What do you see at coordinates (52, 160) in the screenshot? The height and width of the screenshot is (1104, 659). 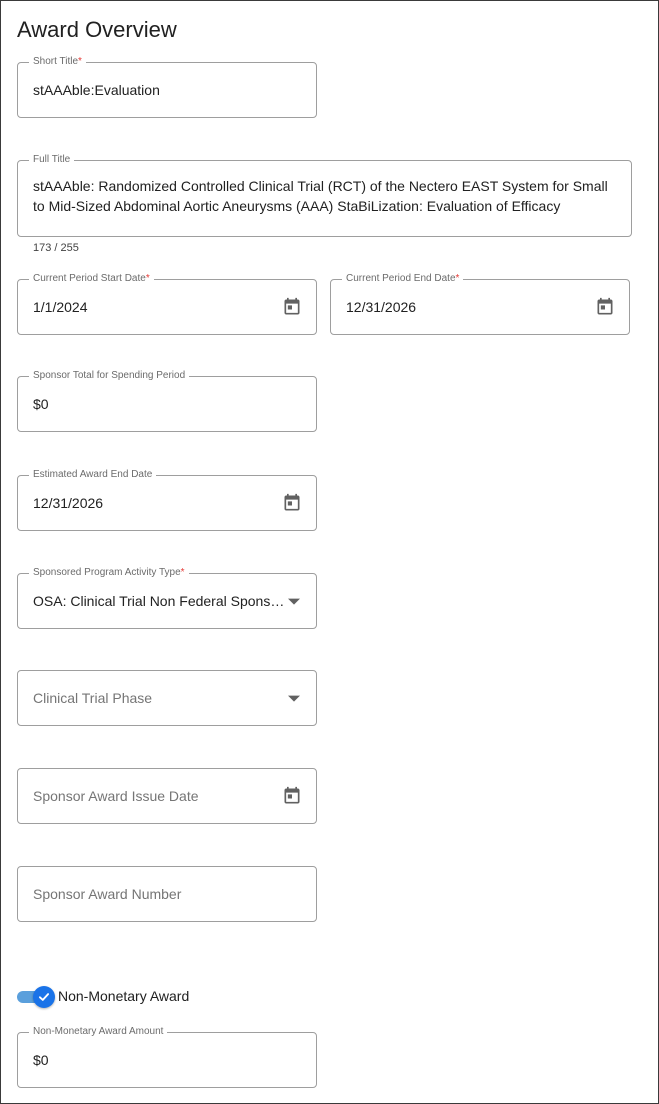 I see `full-title-label: Full Title` at bounding box center [52, 160].